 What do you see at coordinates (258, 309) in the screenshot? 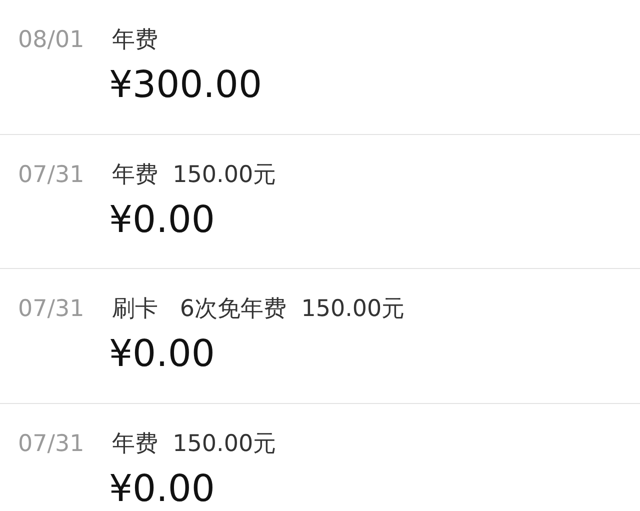
I see `transaction-description: 刷卡 6次免年费 150.00元` at bounding box center [258, 309].